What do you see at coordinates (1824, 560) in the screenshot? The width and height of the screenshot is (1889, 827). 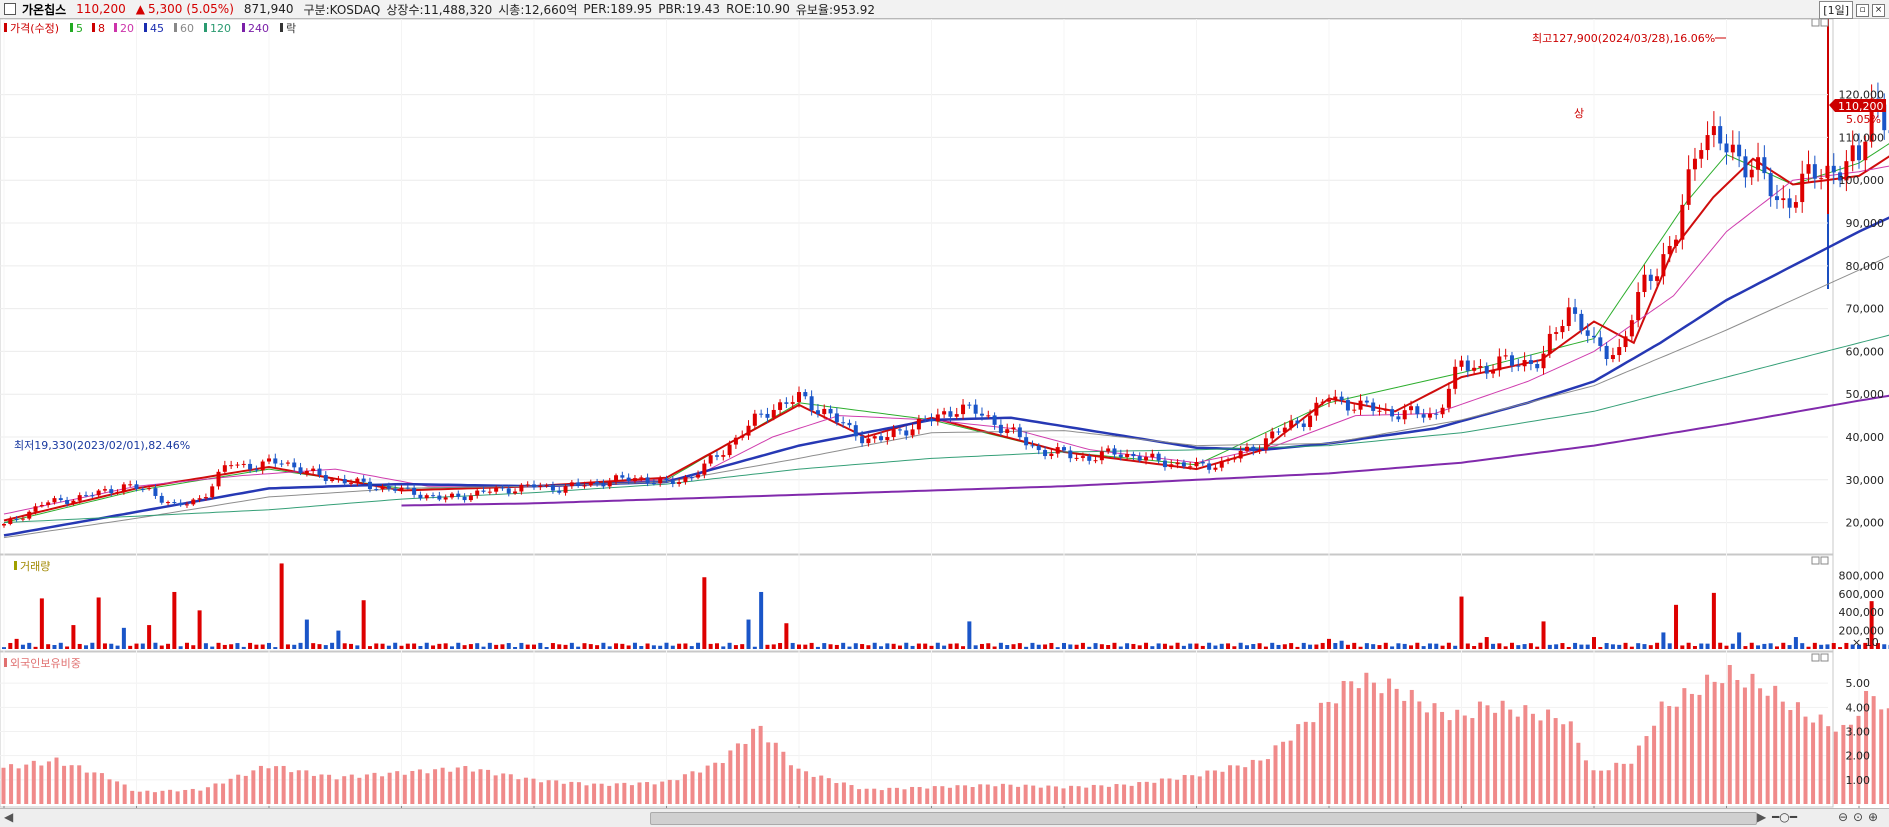 I see `volume-panel-close-icon` at bounding box center [1824, 560].